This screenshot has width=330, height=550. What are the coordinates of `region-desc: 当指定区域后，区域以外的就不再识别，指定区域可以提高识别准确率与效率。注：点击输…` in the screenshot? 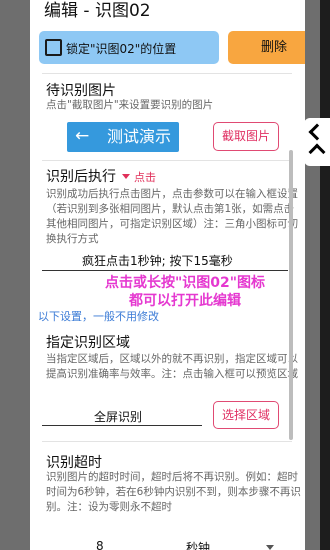 It's located at (172, 366).